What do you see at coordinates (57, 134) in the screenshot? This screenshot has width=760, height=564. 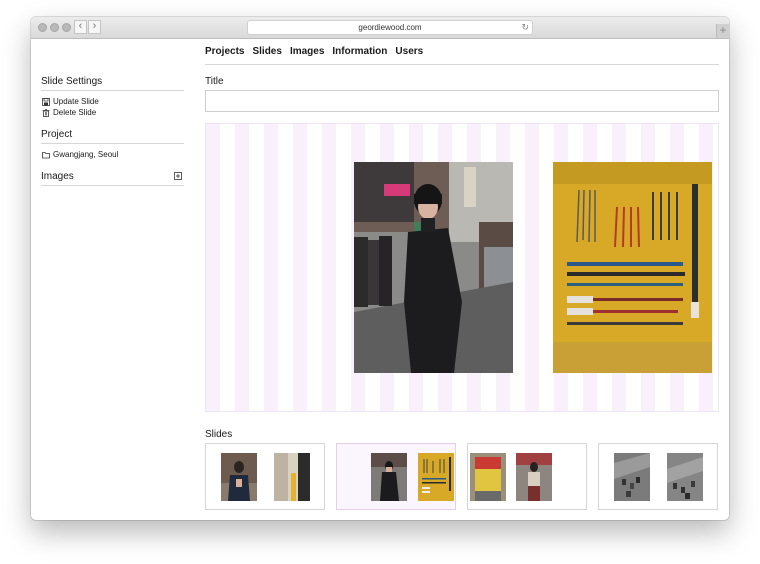 I see `project-heading: Project` at bounding box center [57, 134].